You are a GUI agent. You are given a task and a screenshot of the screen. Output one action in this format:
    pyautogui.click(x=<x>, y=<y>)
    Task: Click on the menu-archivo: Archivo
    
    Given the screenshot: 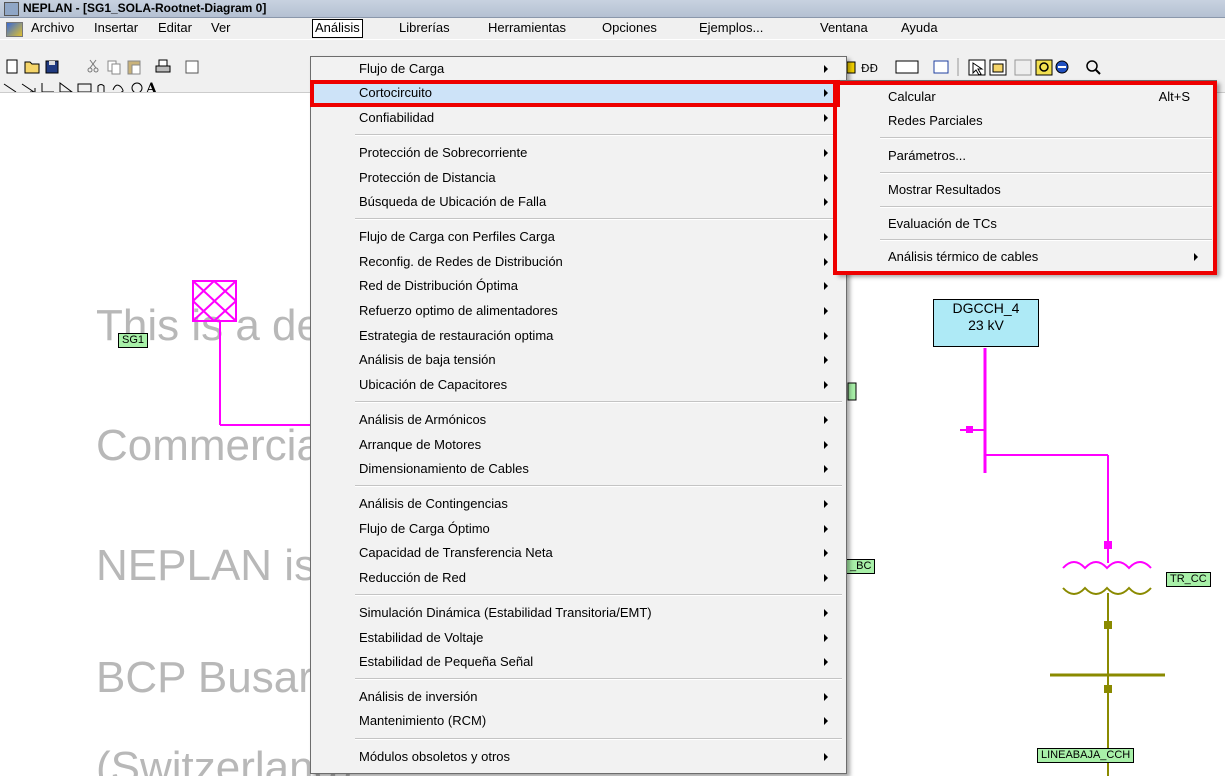 What is the action you would take?
    pyautogui.click(x=52, y=28)
    